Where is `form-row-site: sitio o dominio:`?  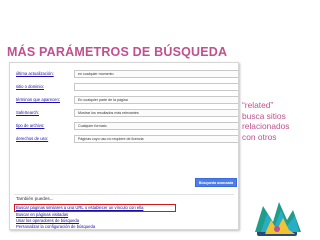
form-row-site: sitio o dominio: is located at coordinates (124, 88).